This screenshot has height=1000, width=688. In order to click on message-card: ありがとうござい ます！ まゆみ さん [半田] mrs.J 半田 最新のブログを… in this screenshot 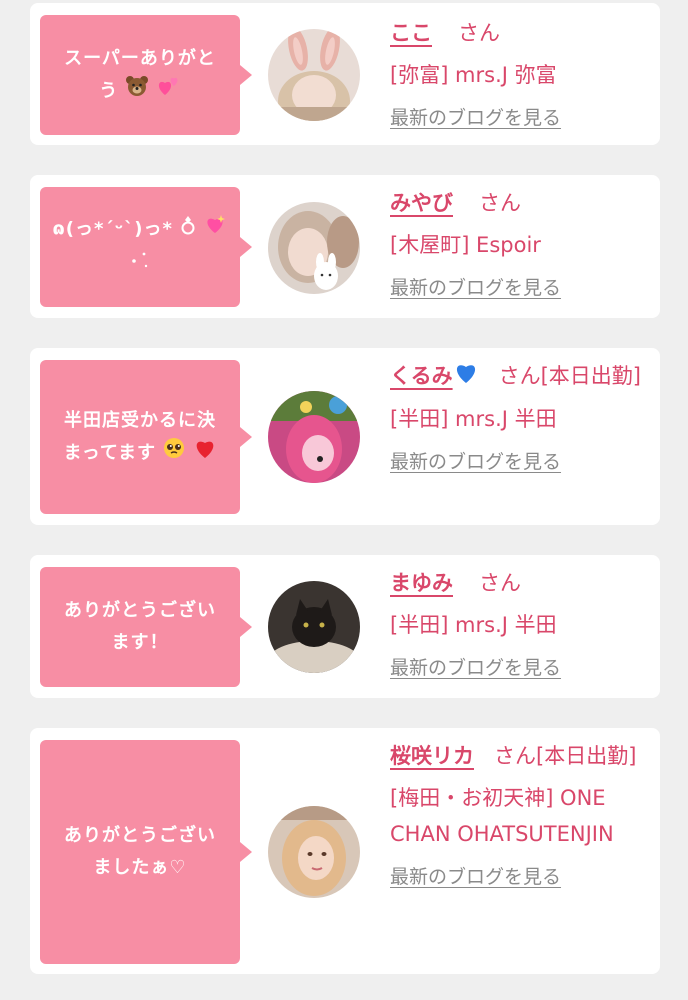, I will do `click(345, 626)`.